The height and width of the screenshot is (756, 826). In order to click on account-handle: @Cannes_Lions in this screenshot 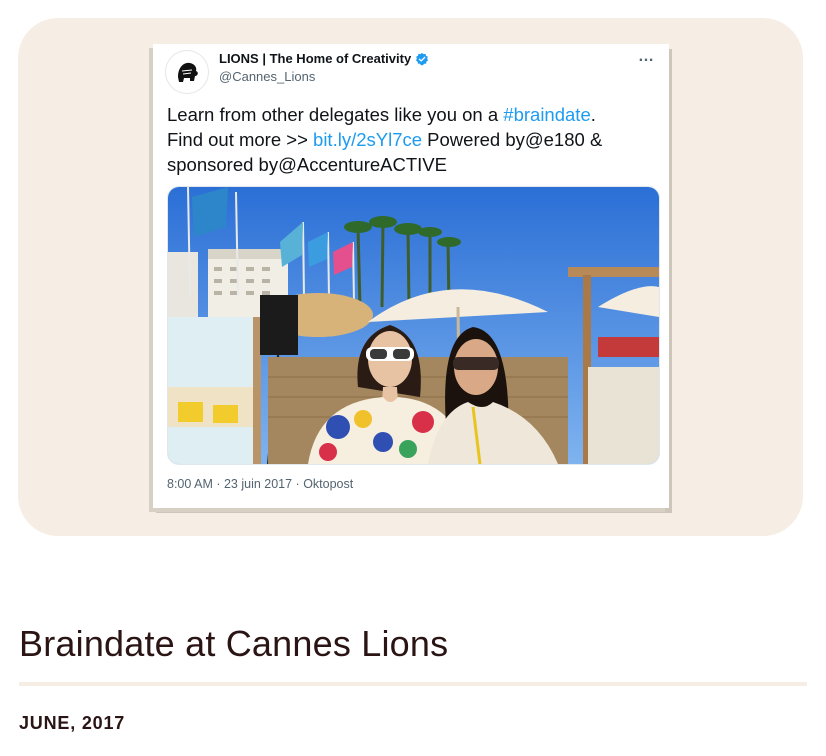, I will do `click(267, 76)`.